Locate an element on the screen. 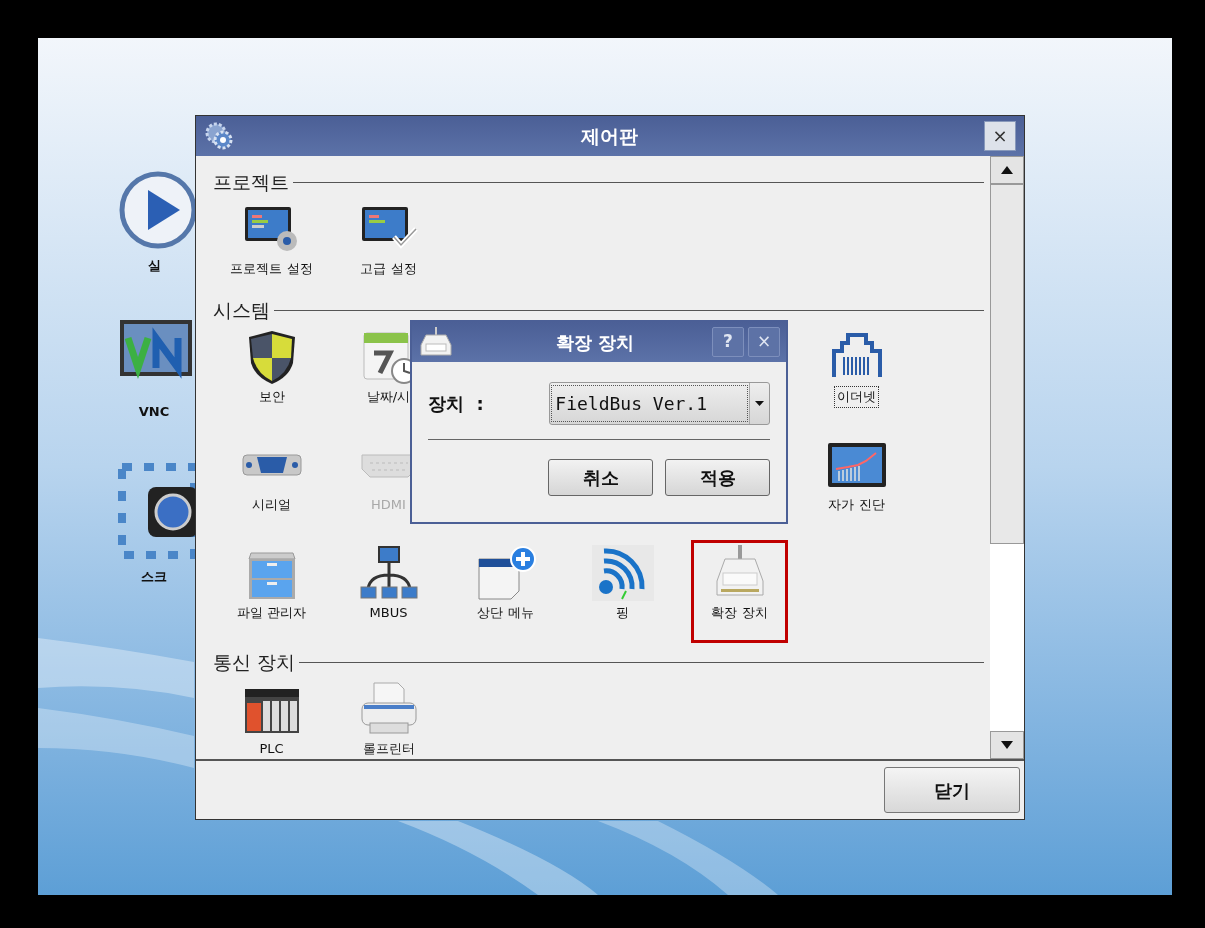 The width and height of the screenshot is (1205, 928). item-label: 날짜/시 is located at coordinates (388, 397).